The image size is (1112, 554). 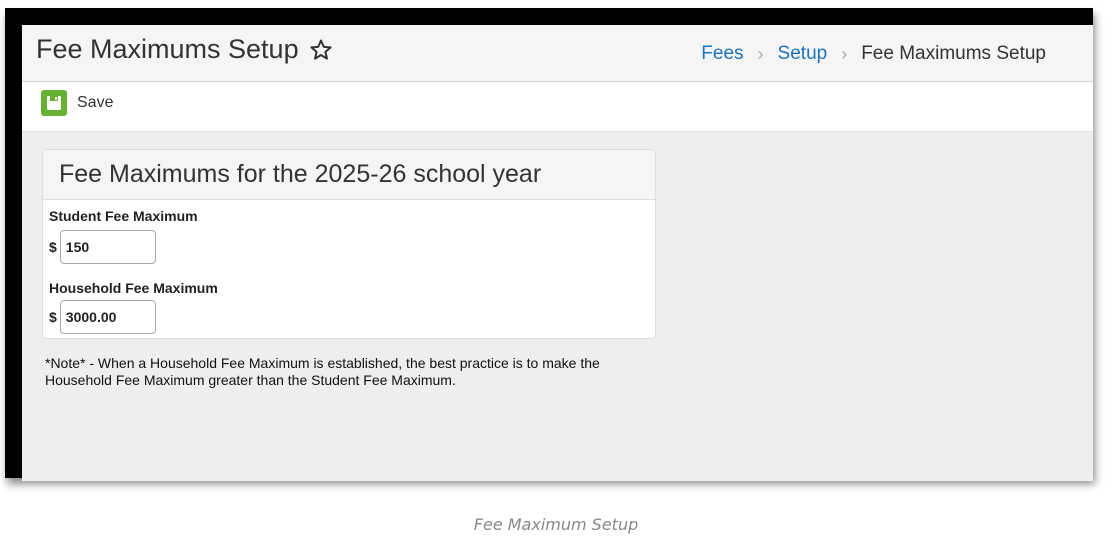 What do you see at coordinates (321, 50) in the screenshot?
I see `star-icon` at bounding box center [321, 50].